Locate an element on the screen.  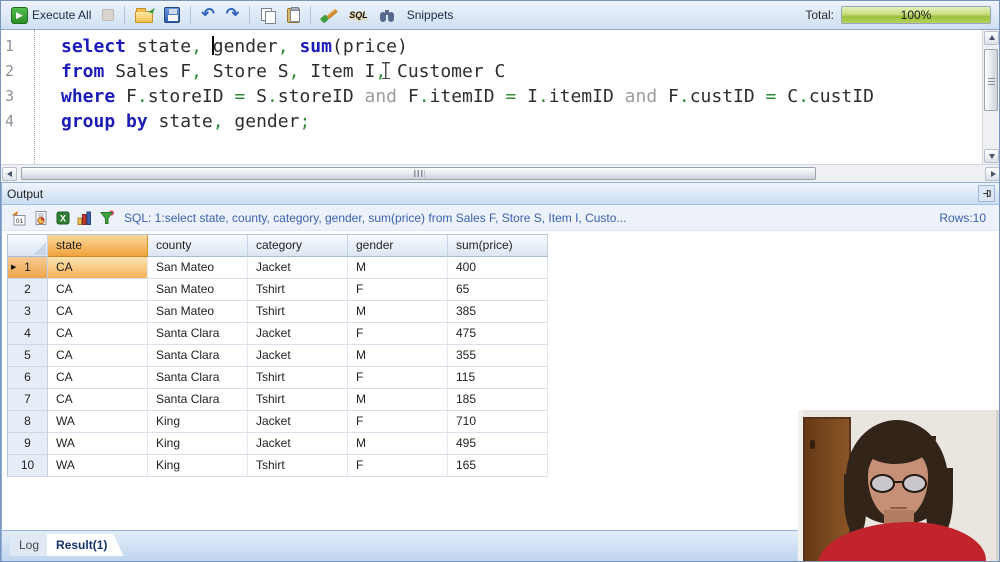
code-line: select state, gender, sum(price) is located at coordinates (522, 46).